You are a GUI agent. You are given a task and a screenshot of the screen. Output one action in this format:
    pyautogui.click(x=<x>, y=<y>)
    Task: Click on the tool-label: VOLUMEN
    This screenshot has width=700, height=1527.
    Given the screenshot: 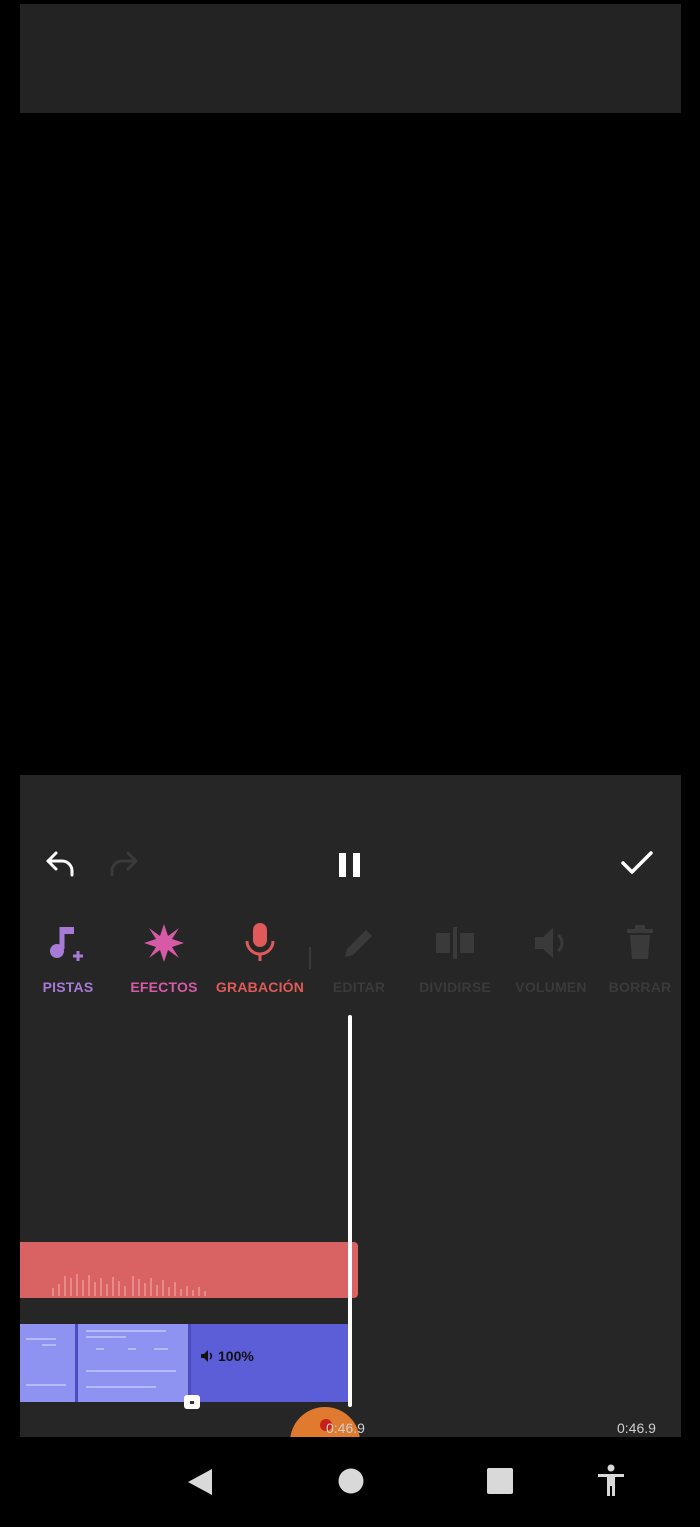 What is the action you would take?
    pyautogui.click(x=551, y=987)
    